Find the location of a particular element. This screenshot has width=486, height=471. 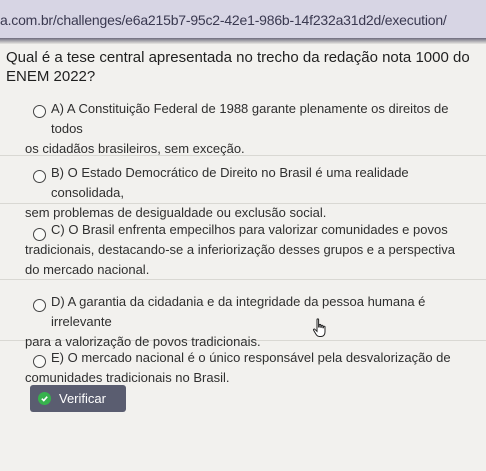

verify-button-label: Verificar is located at coordinates (82, 398).